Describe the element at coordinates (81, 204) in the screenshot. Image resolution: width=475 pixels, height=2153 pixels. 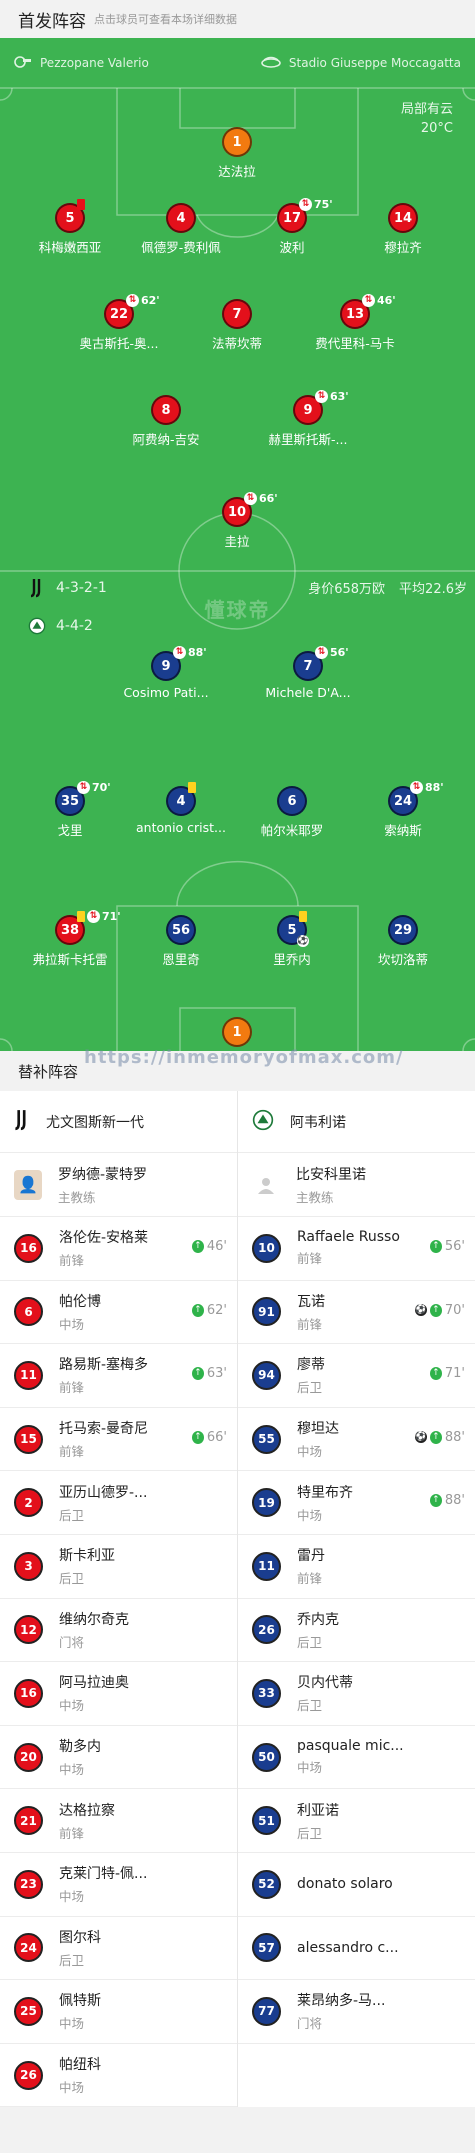
I see `red-card-icon` at that location.